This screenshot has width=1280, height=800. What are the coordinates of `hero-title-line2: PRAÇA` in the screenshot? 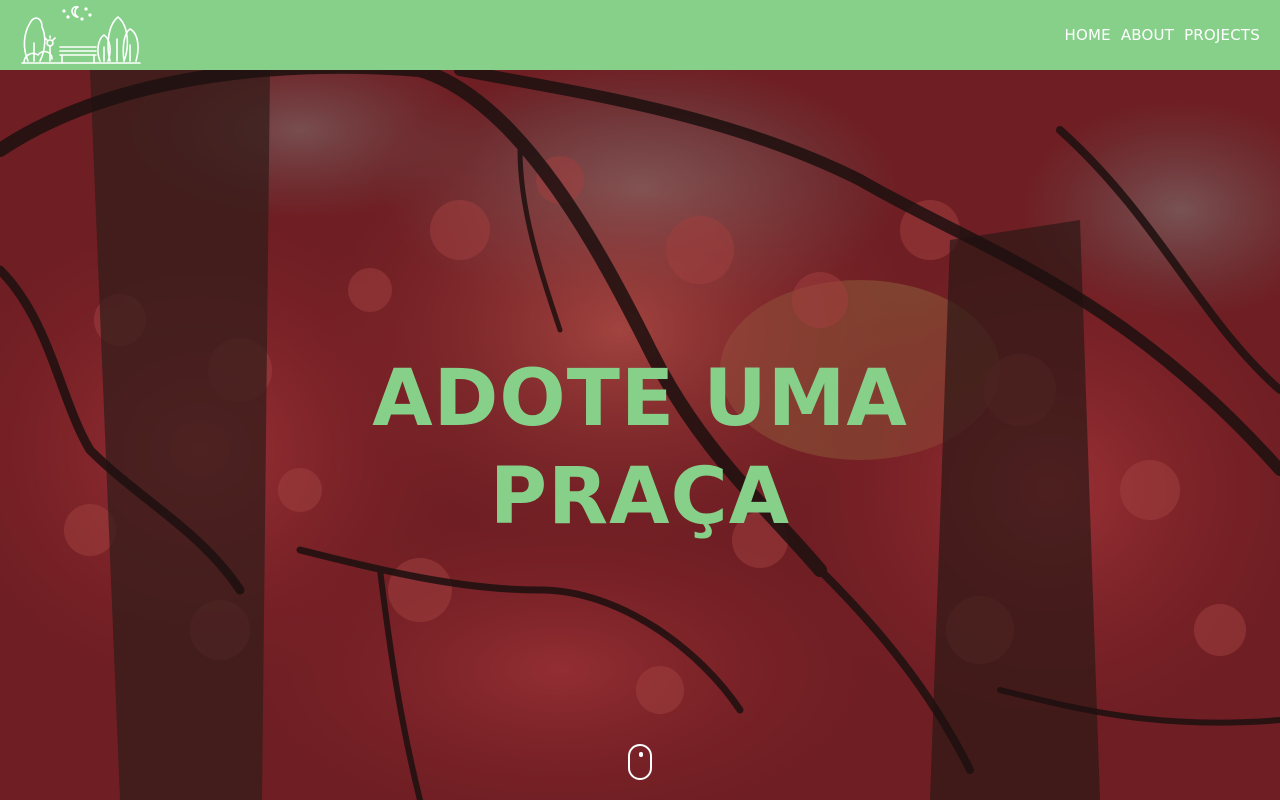 It's located at (640, 497).